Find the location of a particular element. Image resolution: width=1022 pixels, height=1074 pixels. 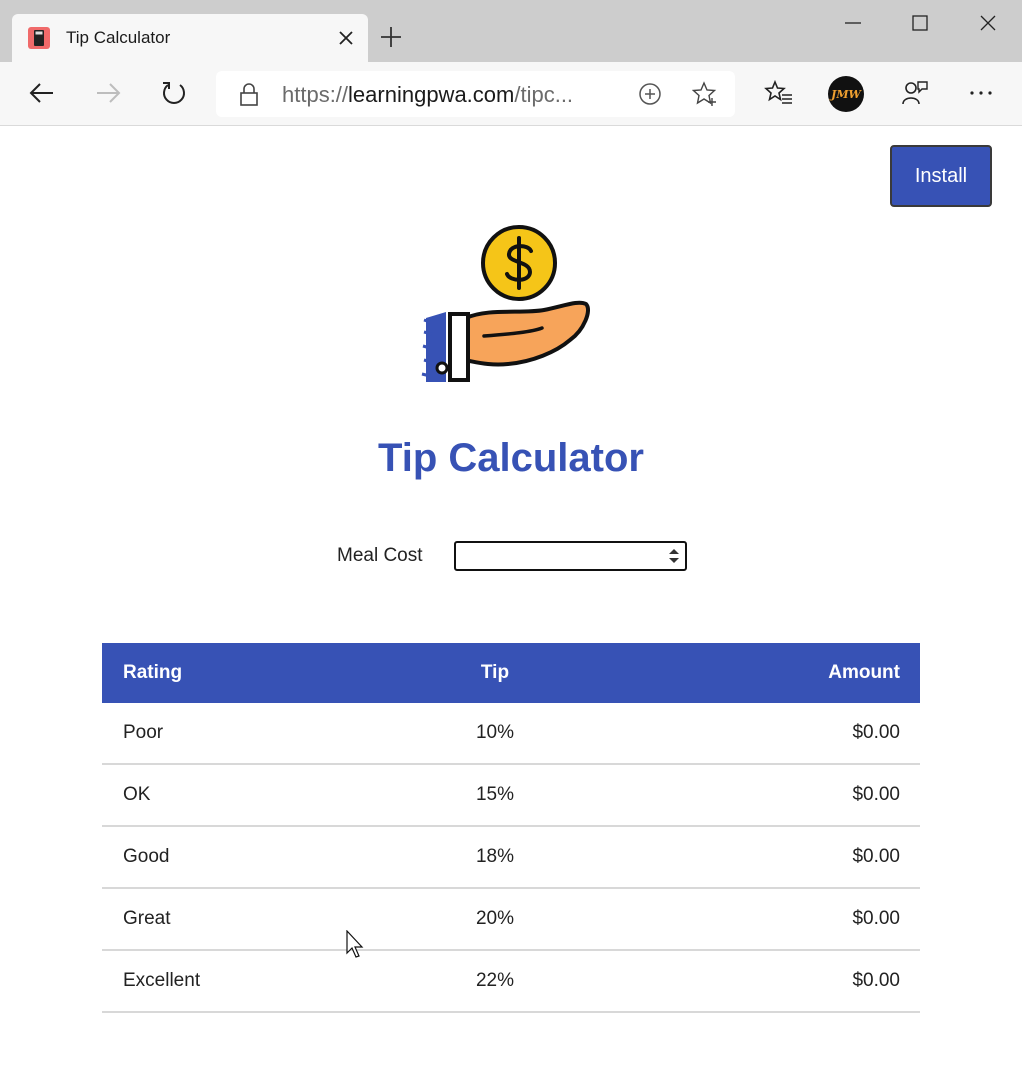

profile-avatar: JMW is located at coordinates (846, 94).